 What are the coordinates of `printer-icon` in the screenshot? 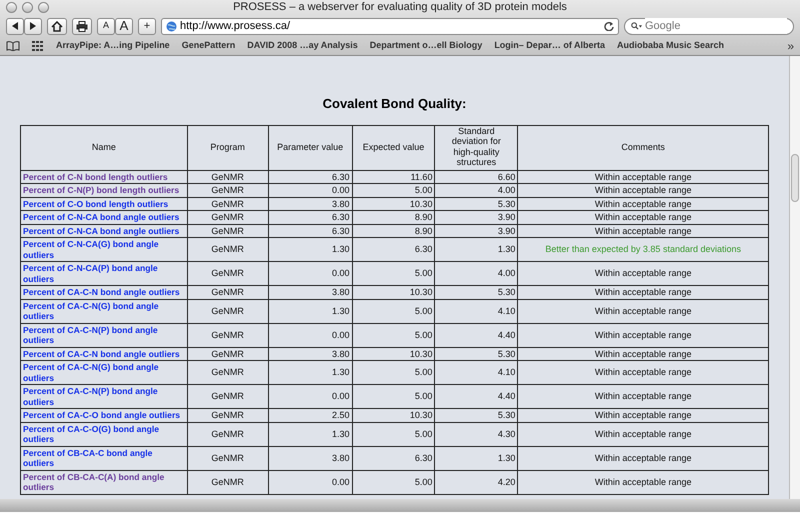 It's located at (82, 26).